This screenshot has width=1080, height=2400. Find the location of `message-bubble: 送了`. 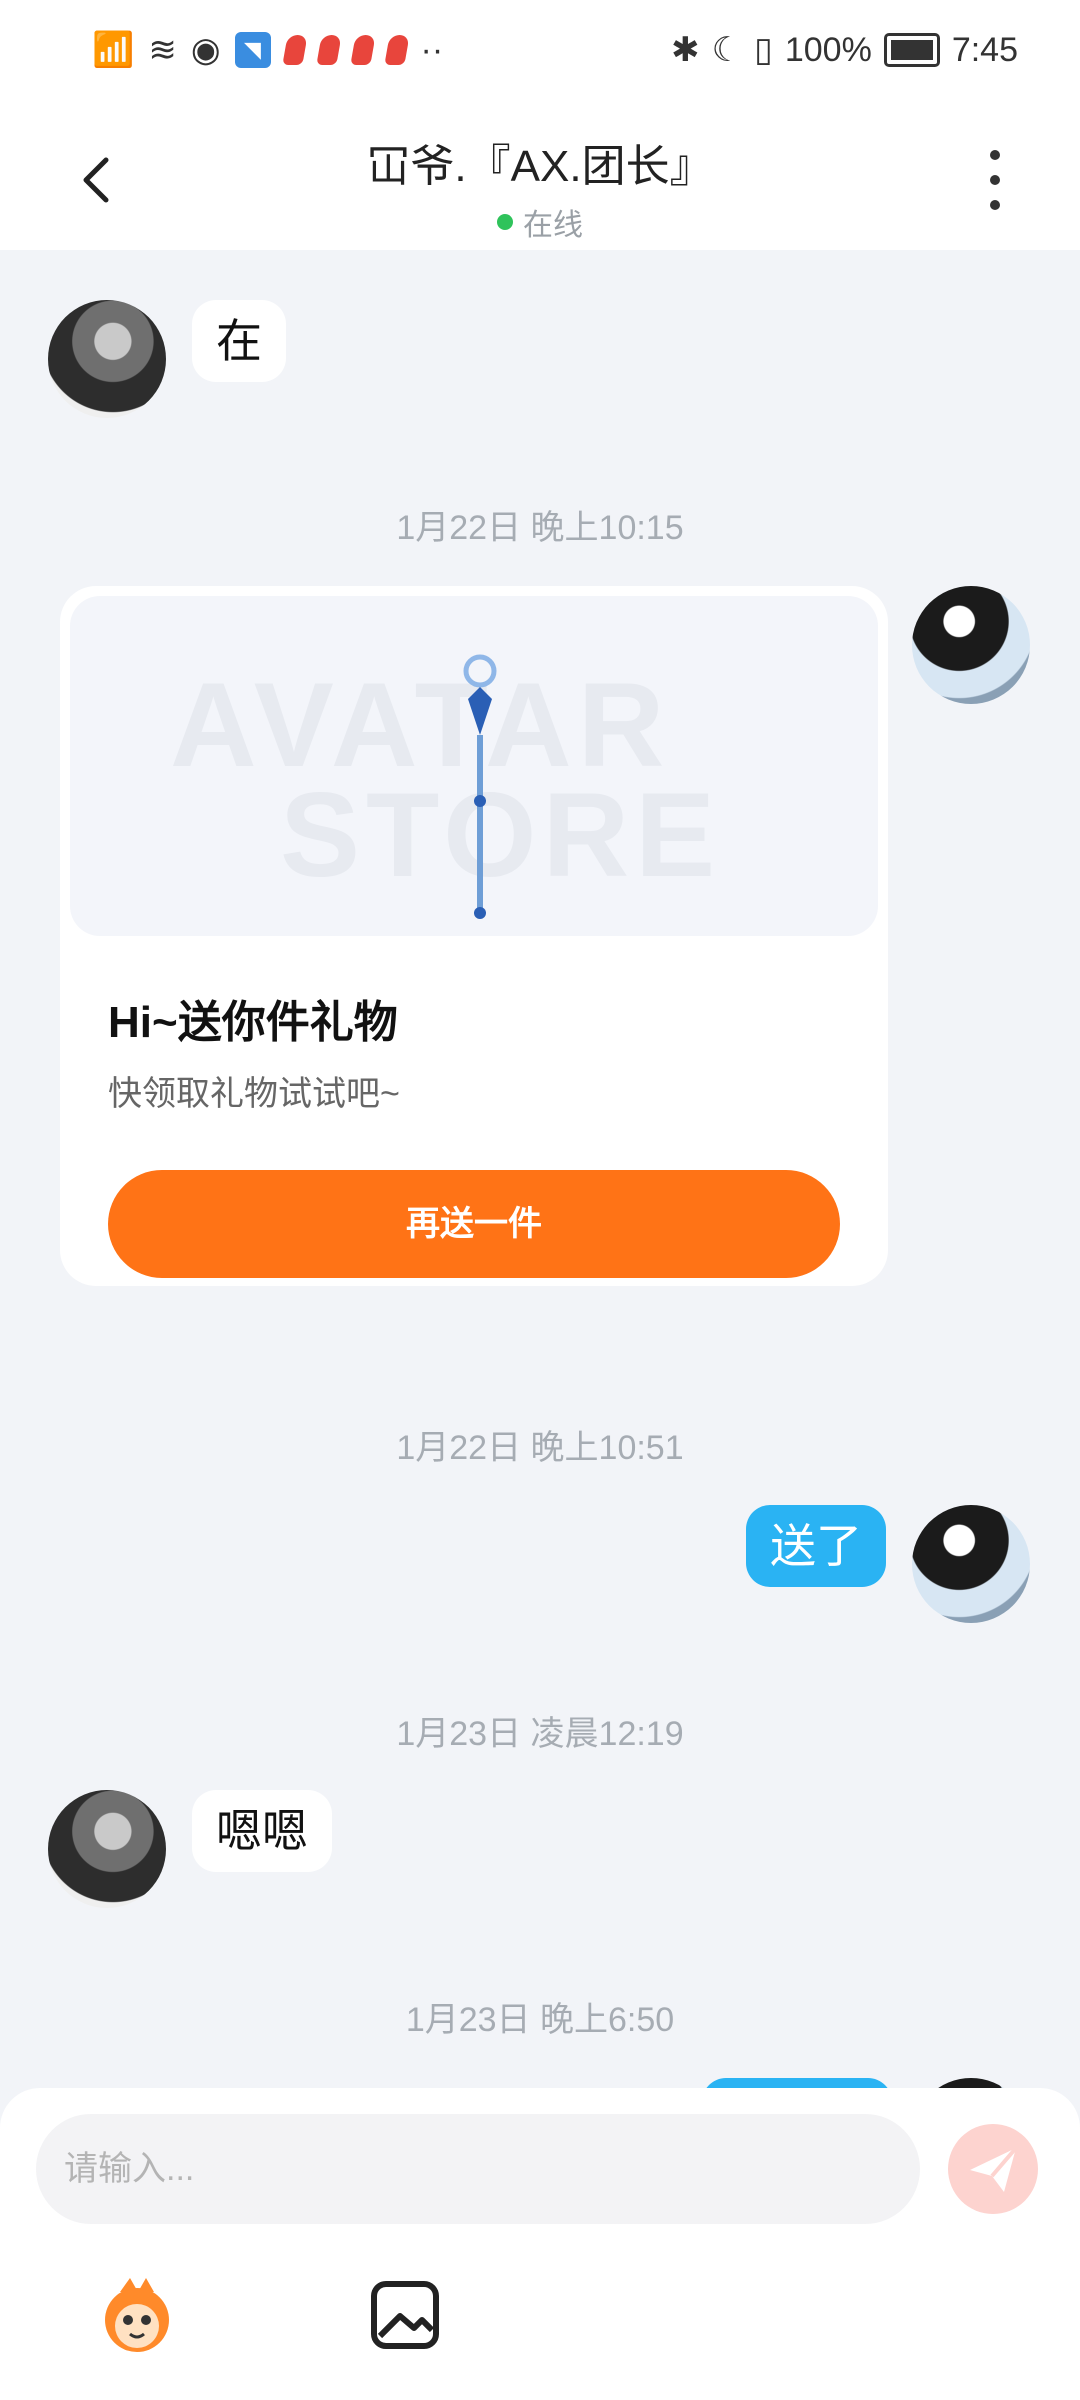

message-bubble: 送了 is located at coordinates (816, 1546).